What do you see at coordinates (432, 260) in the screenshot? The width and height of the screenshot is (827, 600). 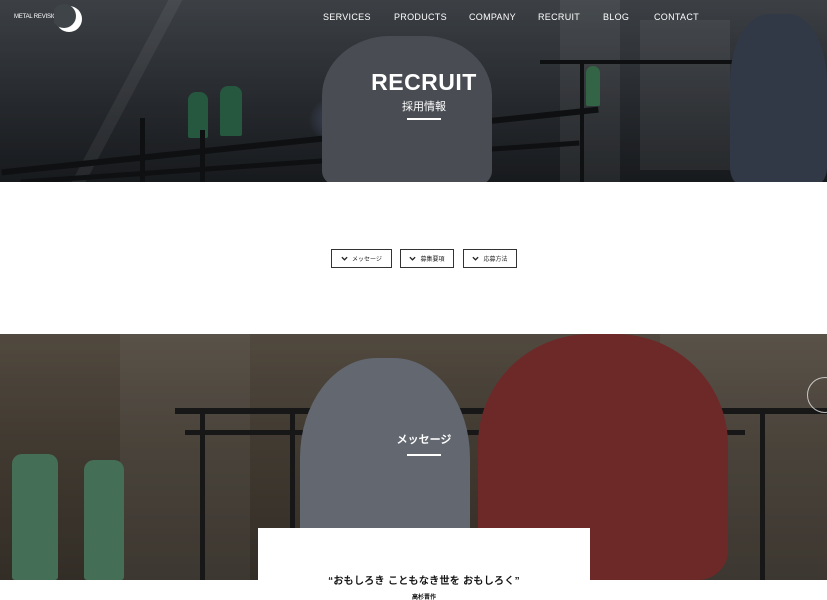 I see `anchor-label: 募集要項` at bounding box center [432, 260].